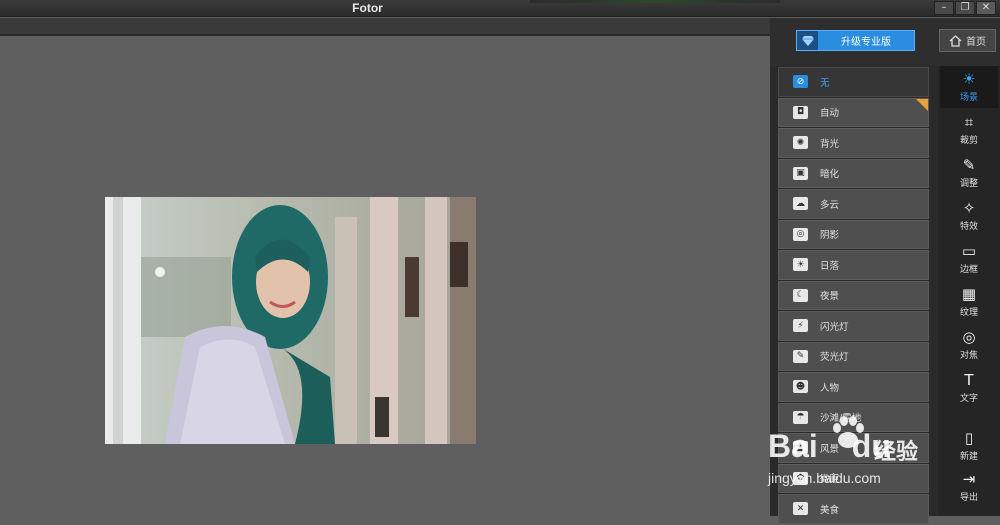 The image size is (1000, 525). I want to click on tool-label: 场景, so click(968, 98).